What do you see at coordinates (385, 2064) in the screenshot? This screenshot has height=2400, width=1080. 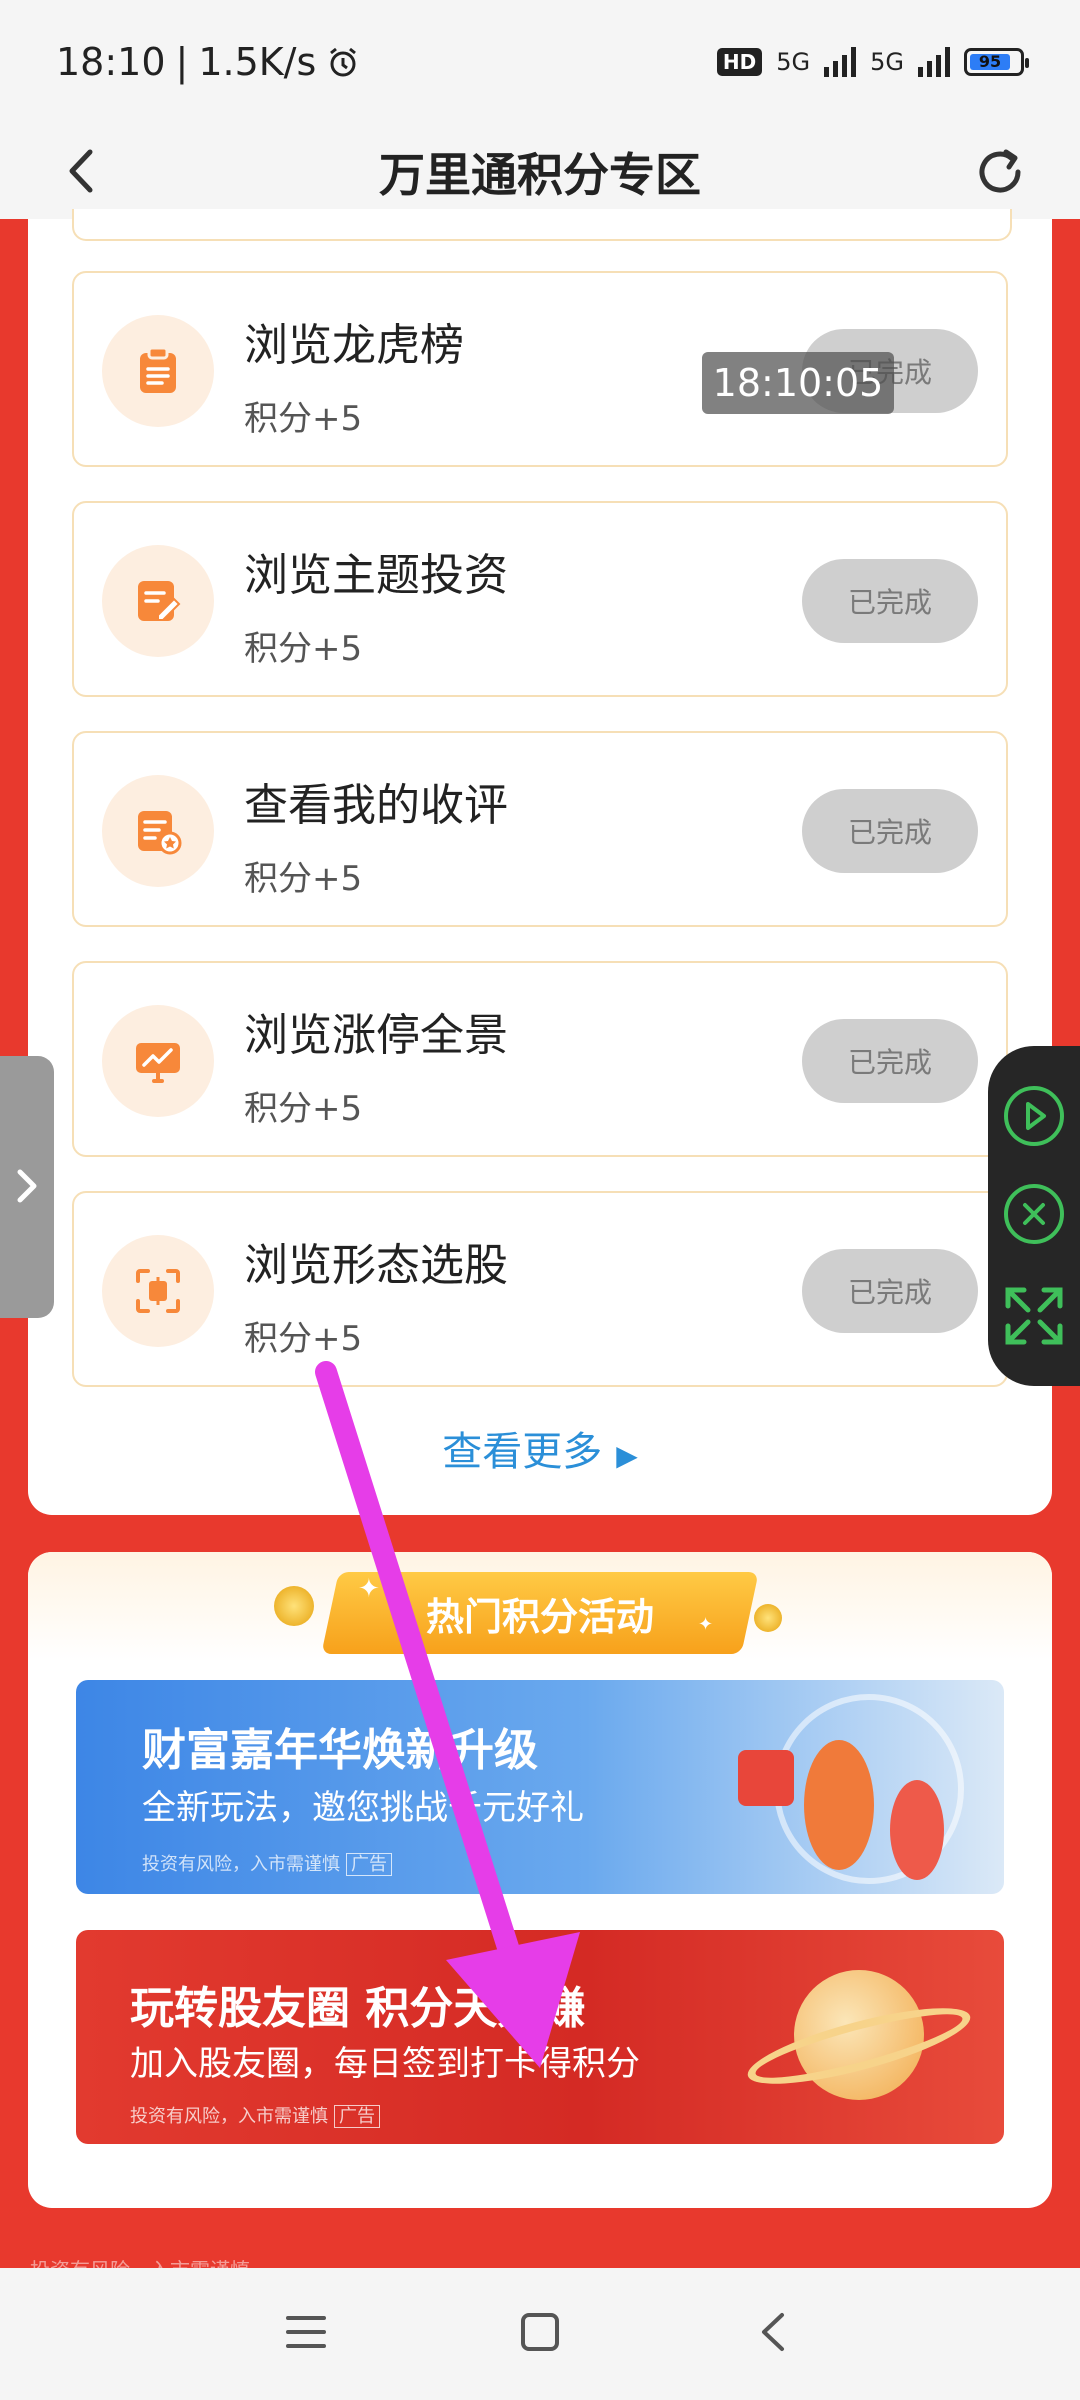 I see `banner-subtitle: 加入股友圈，每日签到打卡得积分` at bounding box center [385, 2064].